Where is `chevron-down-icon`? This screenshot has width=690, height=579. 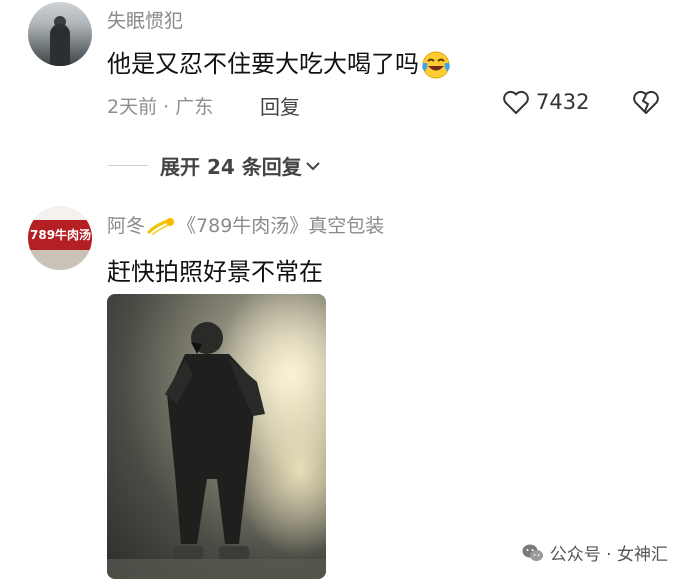 chevron-down-icon is located at coordinates (313, 165).